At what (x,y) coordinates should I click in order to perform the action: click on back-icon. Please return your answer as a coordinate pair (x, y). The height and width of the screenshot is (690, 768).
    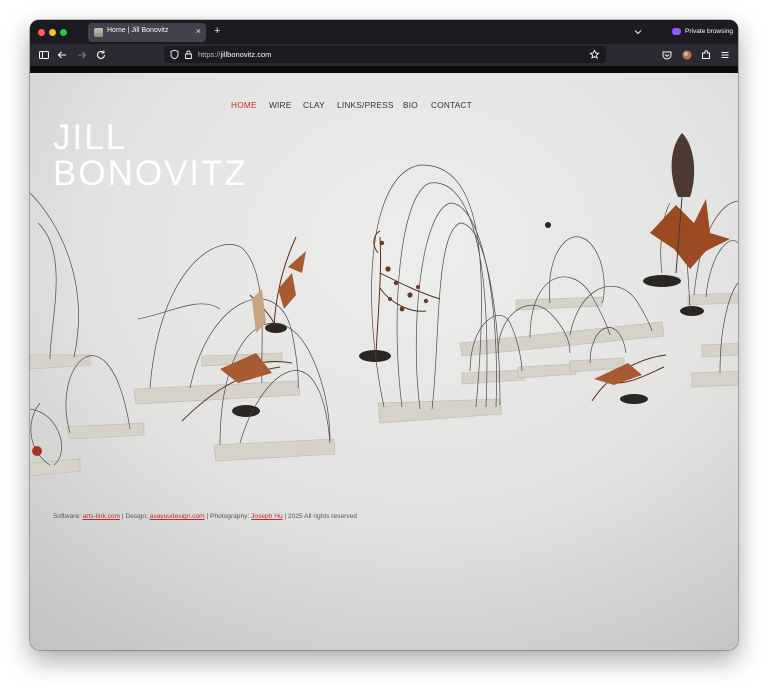
    Looking at the image, I should click on (62, 55).